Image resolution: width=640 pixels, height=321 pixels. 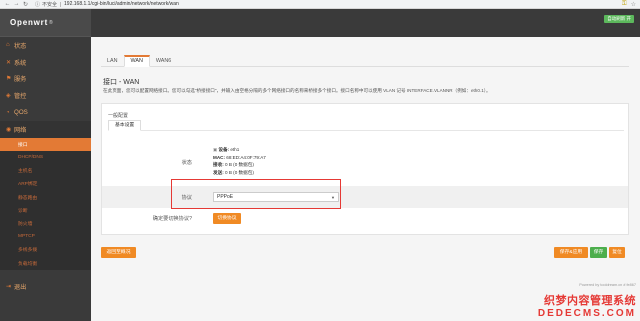 I want to click on device-label: 设备:, so click(x=224, y=149).